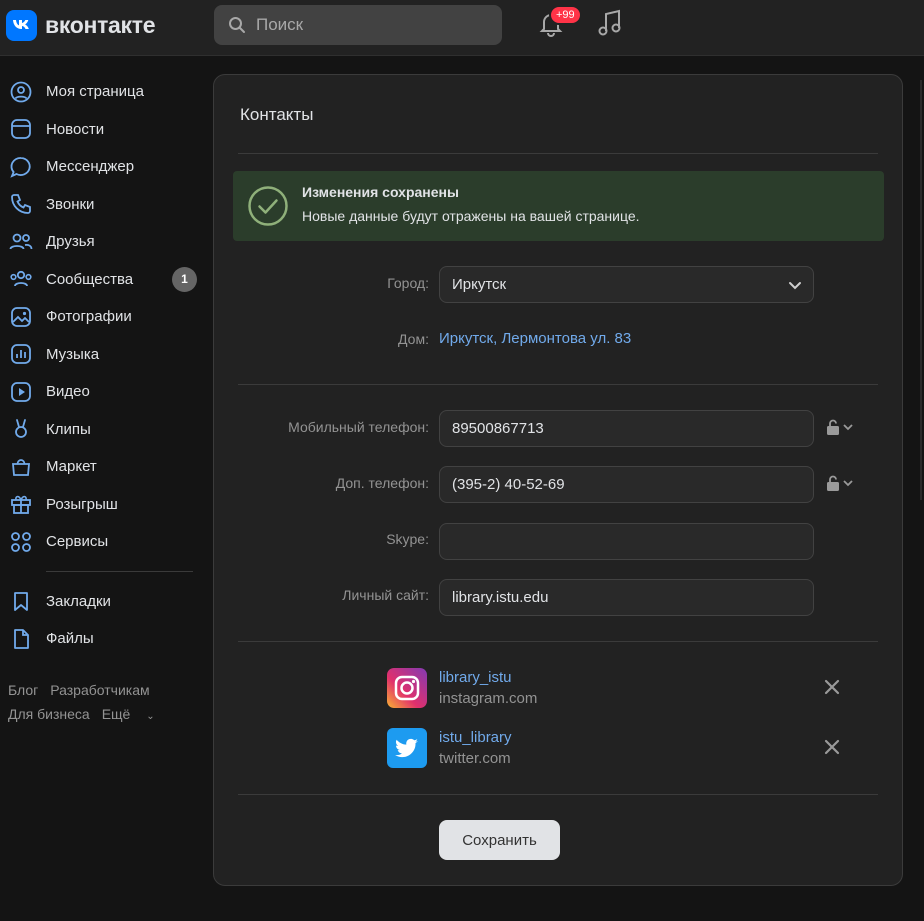 The image size is (924, 921). What do you see at coordinates (82, 504) in the screenshot?
I see `sidebar-item-label: Розыгрыш` at bounding box center [82, 504].